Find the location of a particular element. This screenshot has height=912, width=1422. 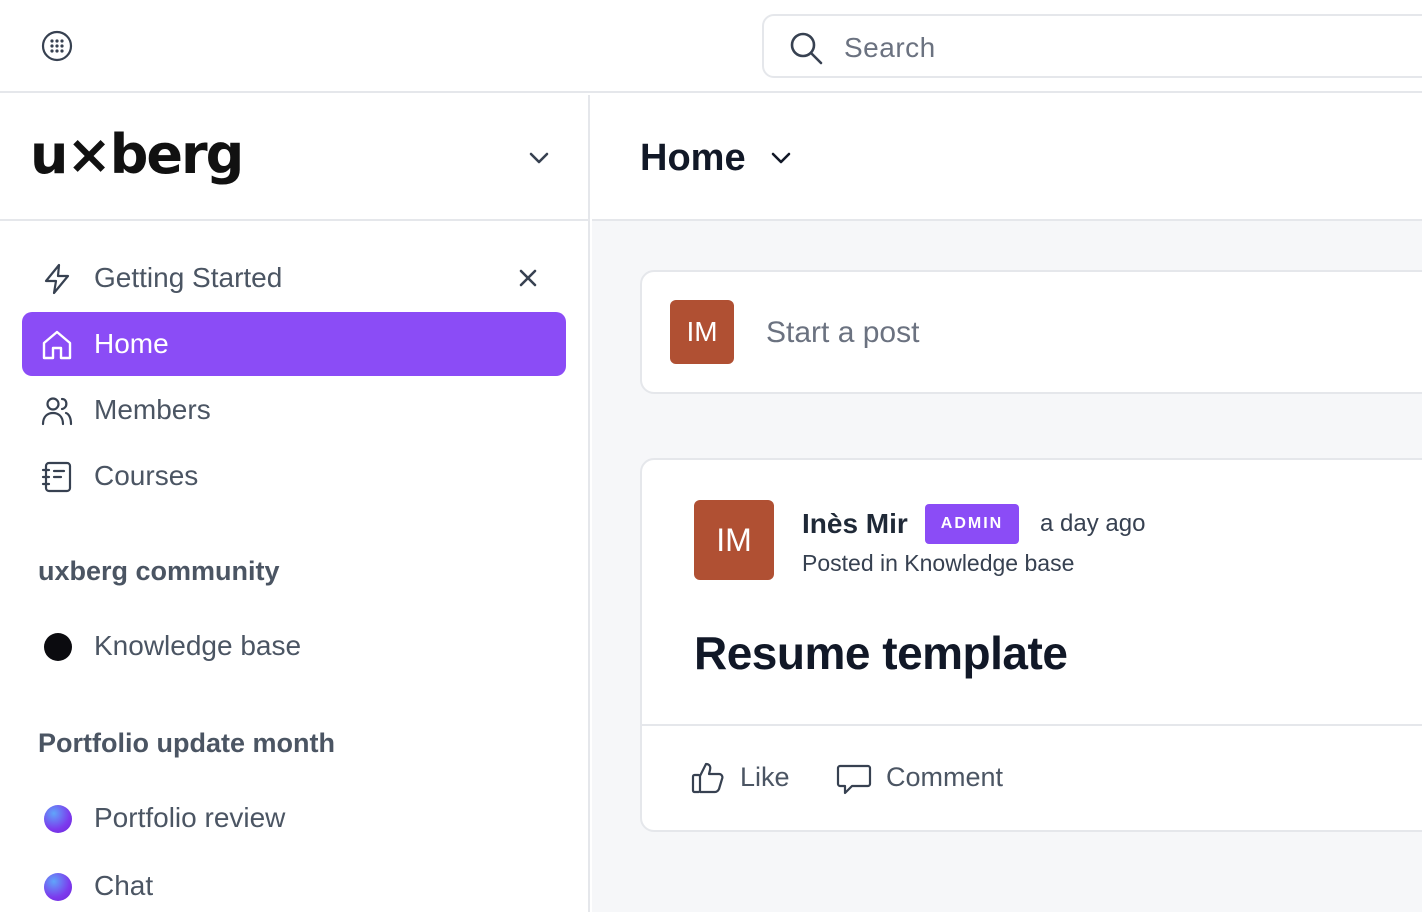

divider is located at coordinates (1032, 725).